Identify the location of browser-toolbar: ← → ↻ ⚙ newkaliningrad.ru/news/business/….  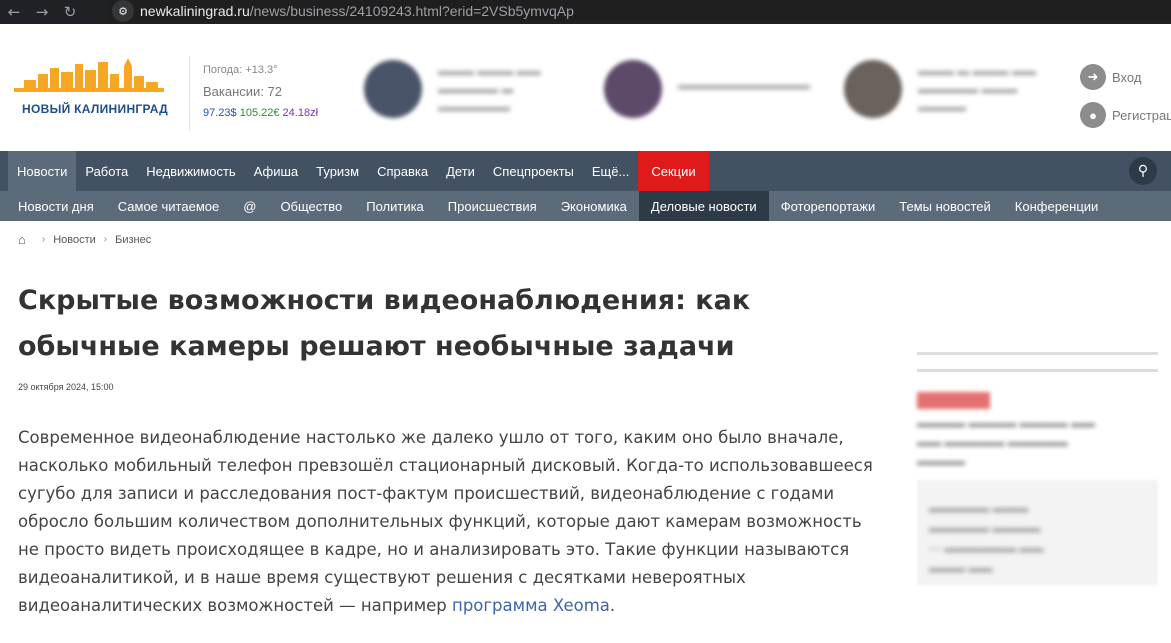
(585, 12).